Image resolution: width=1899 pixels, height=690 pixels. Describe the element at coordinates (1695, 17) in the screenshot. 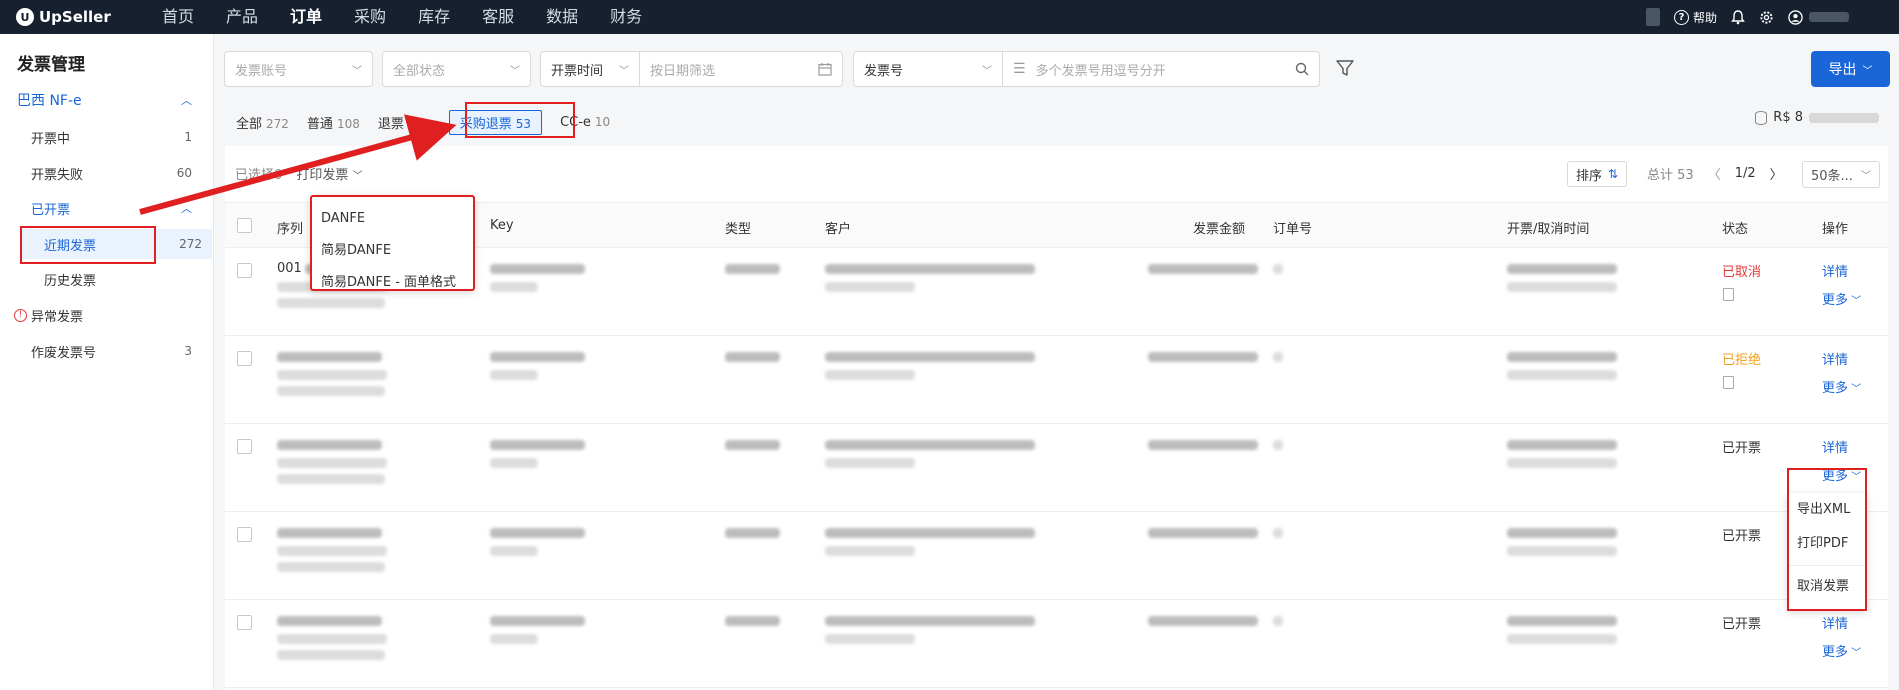

I see `help-link: ? 帮助` at that location.